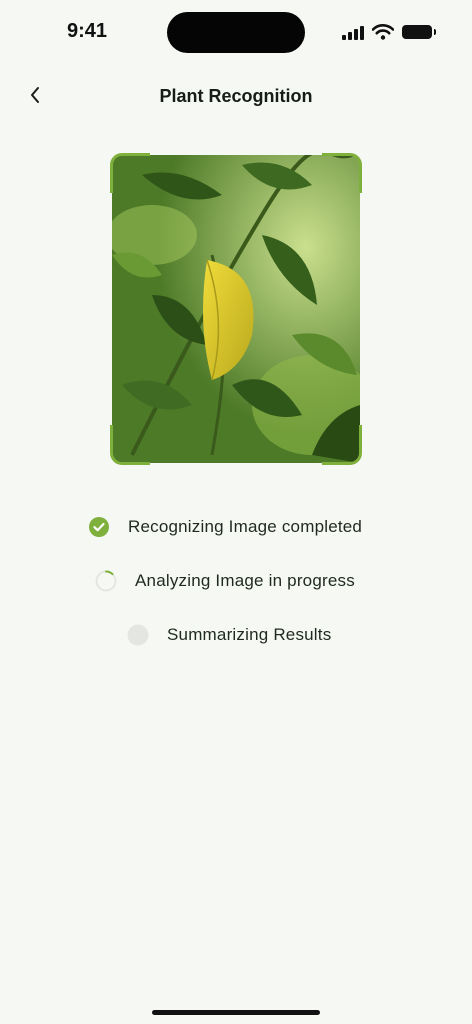  What do you see at coordinates (130, 173) in the screenshot?
I see `frame-corner-top-left` at bounding box center [130, 173].